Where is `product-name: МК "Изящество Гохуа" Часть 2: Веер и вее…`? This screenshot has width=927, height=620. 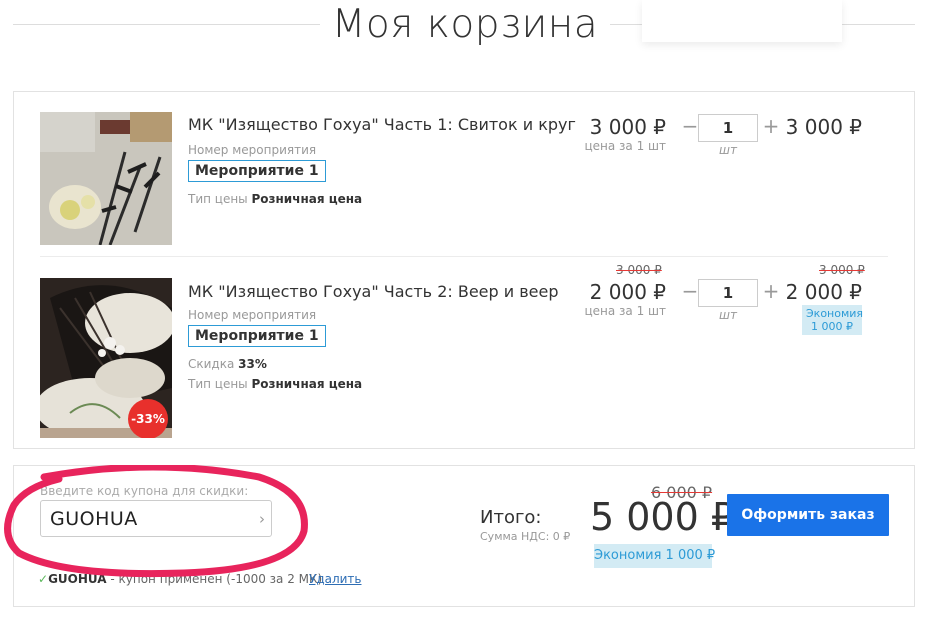
product-name: МК "Изящество Гохуа" Часть 2: Веер и вее… is located at coordinates (373, 291).